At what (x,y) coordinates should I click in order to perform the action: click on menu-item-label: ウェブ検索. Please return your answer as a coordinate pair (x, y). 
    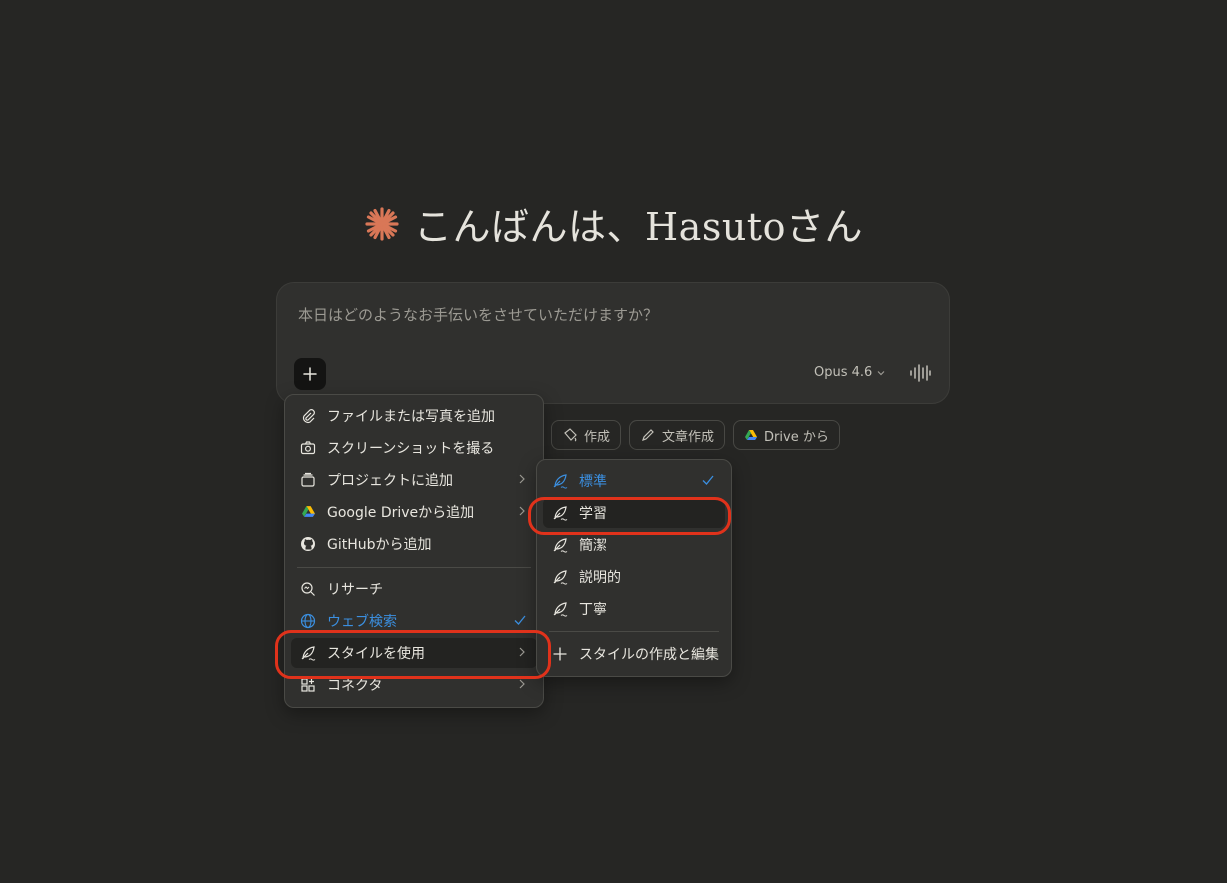
    Looking at the image, I should click on (362, 622).